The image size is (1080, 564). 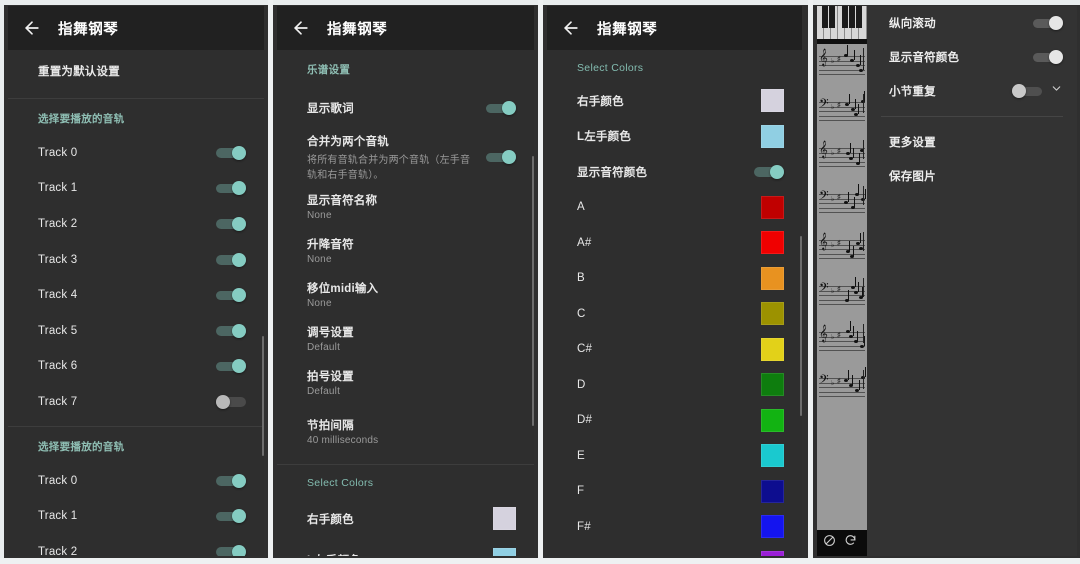 I want to click on list-item-text: 显示歌词, so click(x=396, y=108).